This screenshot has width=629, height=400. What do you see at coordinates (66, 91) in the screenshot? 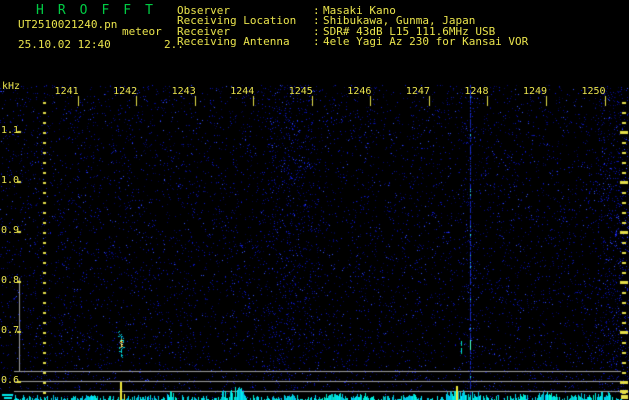
I see `time-tick-label: 1241` at bounding box center [66, 91].